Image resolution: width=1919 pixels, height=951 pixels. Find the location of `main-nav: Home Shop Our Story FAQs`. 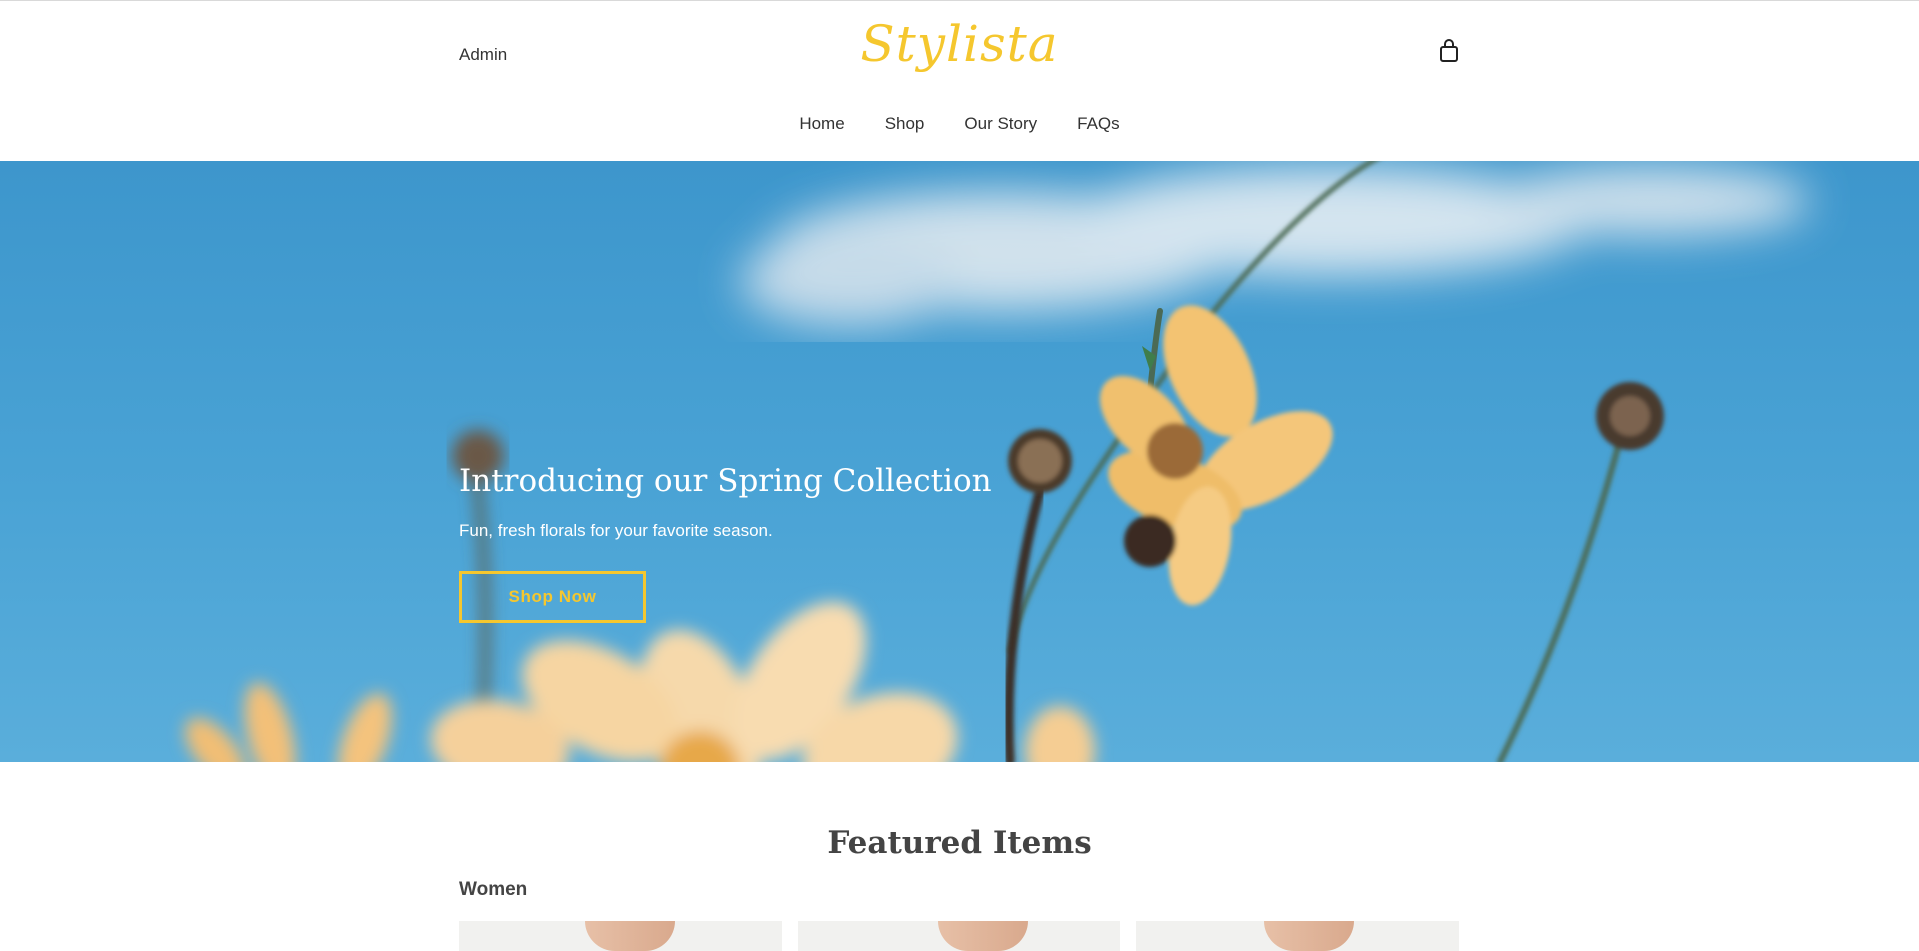

main-nav: Home Shop Our Story FAQs is located at coordinates (959, 124).